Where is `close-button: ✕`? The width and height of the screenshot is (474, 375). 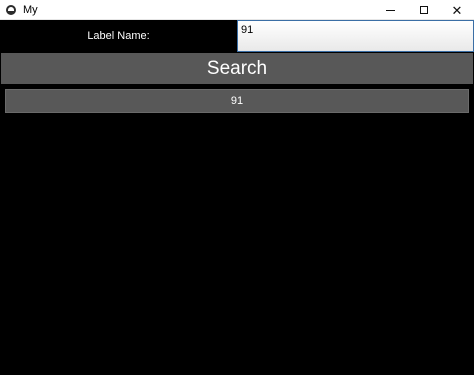 close-button: ✕ is located at coordinates (457, 10).